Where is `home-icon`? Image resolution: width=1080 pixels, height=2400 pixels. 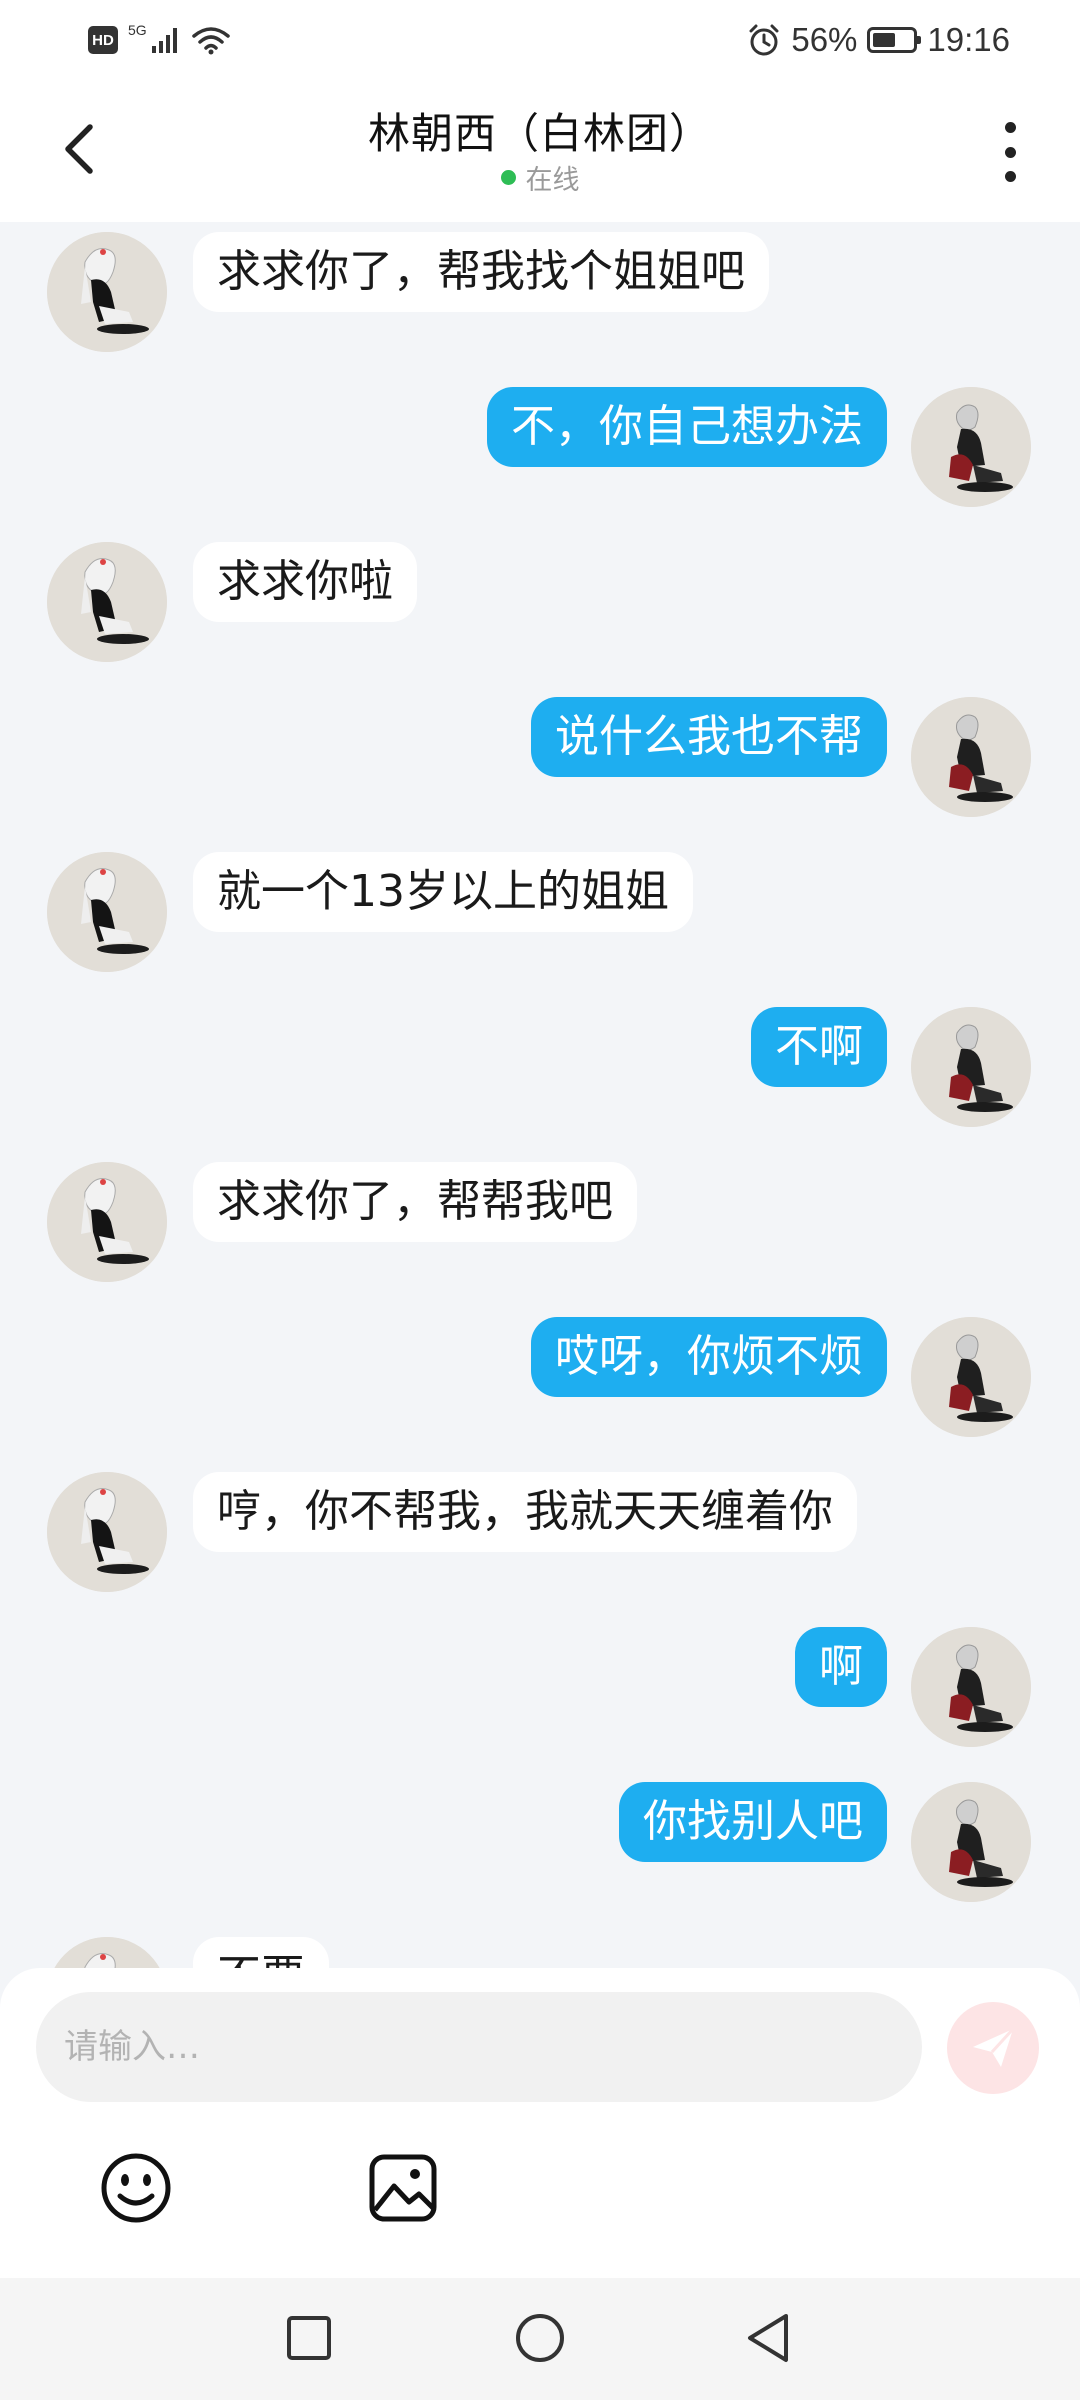
home-icon is located at coordinates (540, 2338).